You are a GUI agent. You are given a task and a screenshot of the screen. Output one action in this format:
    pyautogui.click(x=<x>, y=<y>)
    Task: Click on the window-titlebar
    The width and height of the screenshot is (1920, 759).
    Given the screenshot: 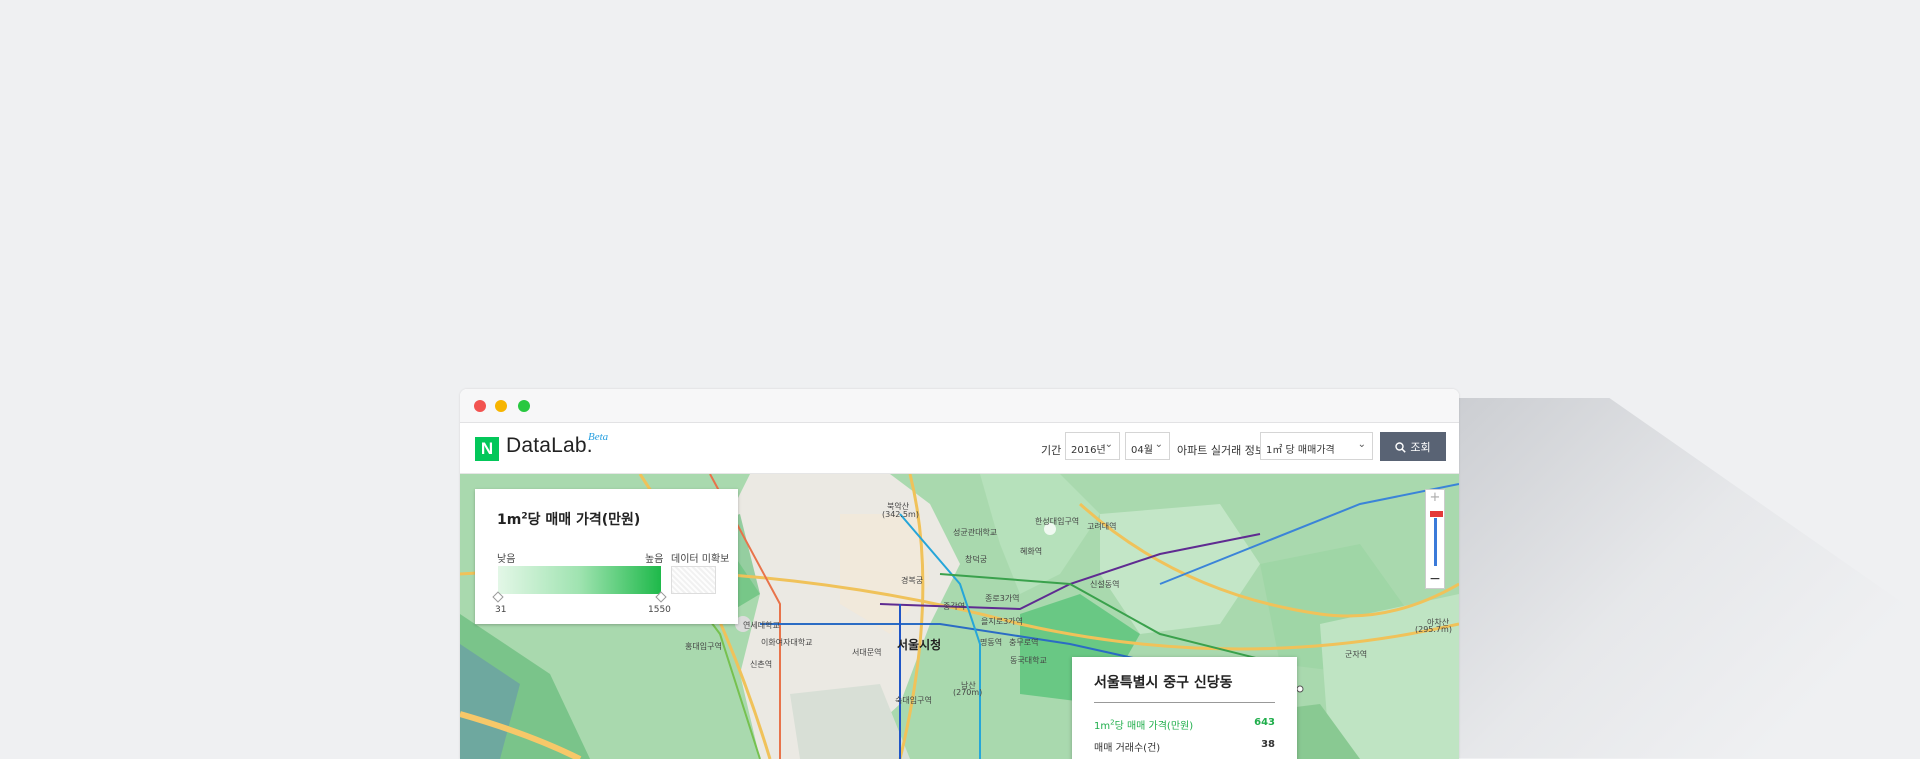 What is the action you would take?
    pyautogui.click(x=959, y=406)
    